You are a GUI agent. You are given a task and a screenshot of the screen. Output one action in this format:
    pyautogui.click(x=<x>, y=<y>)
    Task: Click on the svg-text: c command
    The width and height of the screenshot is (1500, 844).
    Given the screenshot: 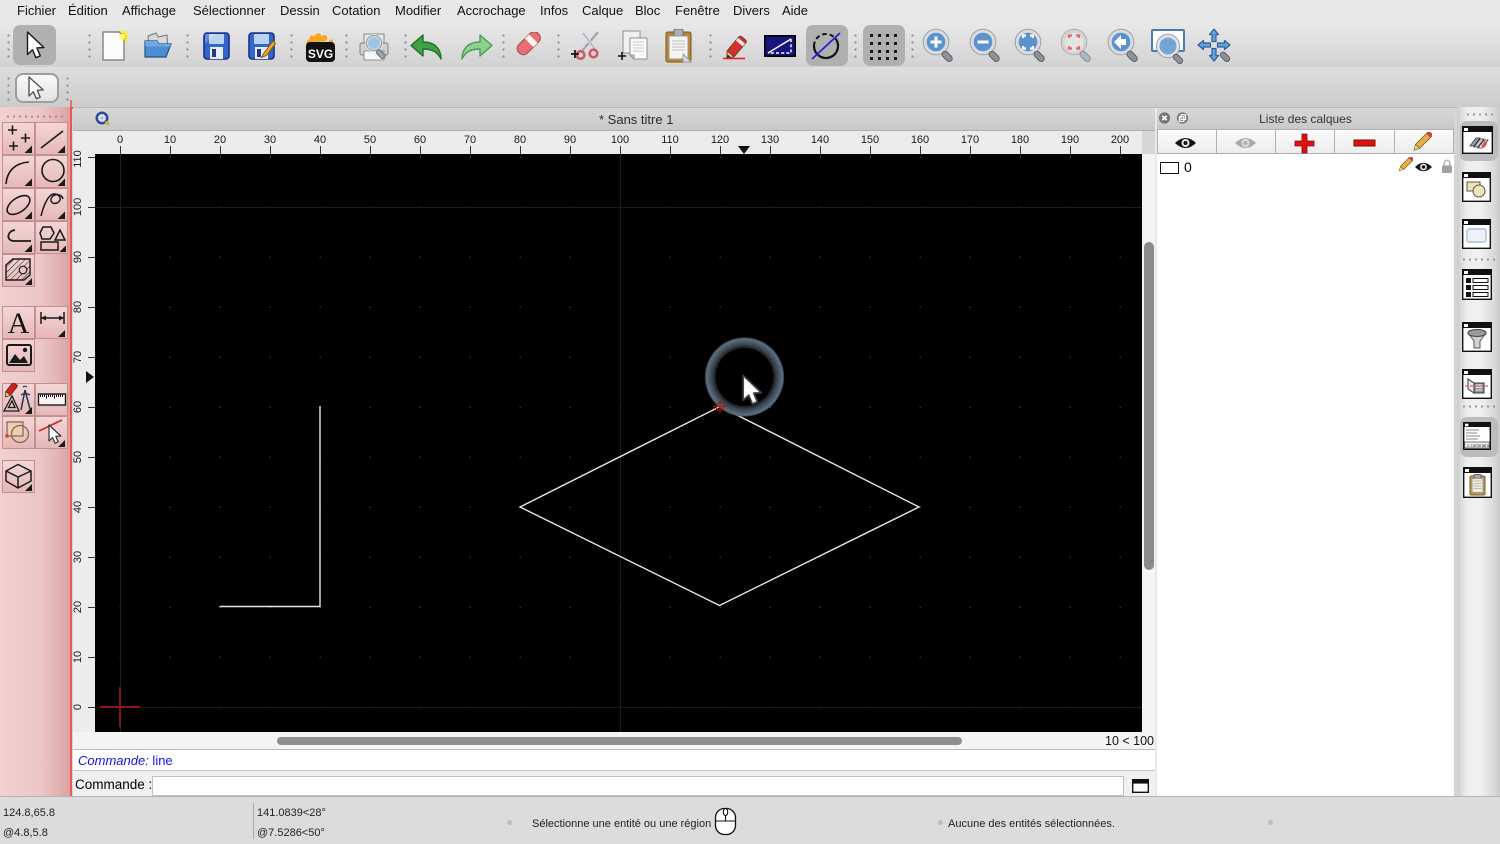 What is the action you would take?
    pyautogui.click(x=1479, y=445)
    